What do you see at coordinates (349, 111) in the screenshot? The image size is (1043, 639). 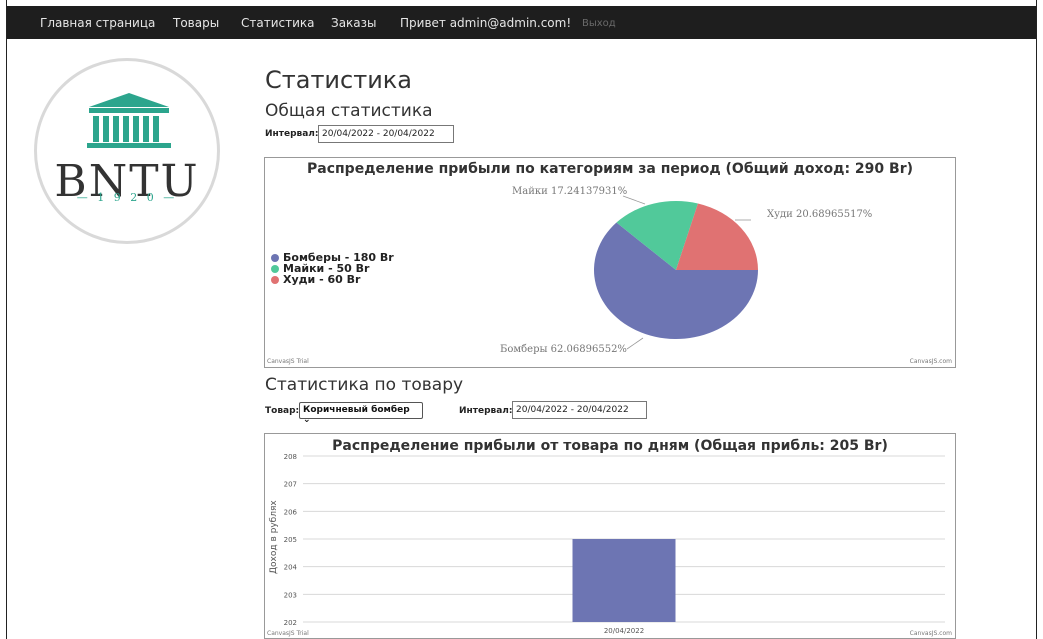 I see `general-stats-heading: Общая статистика` at bounding box center [349, 111].